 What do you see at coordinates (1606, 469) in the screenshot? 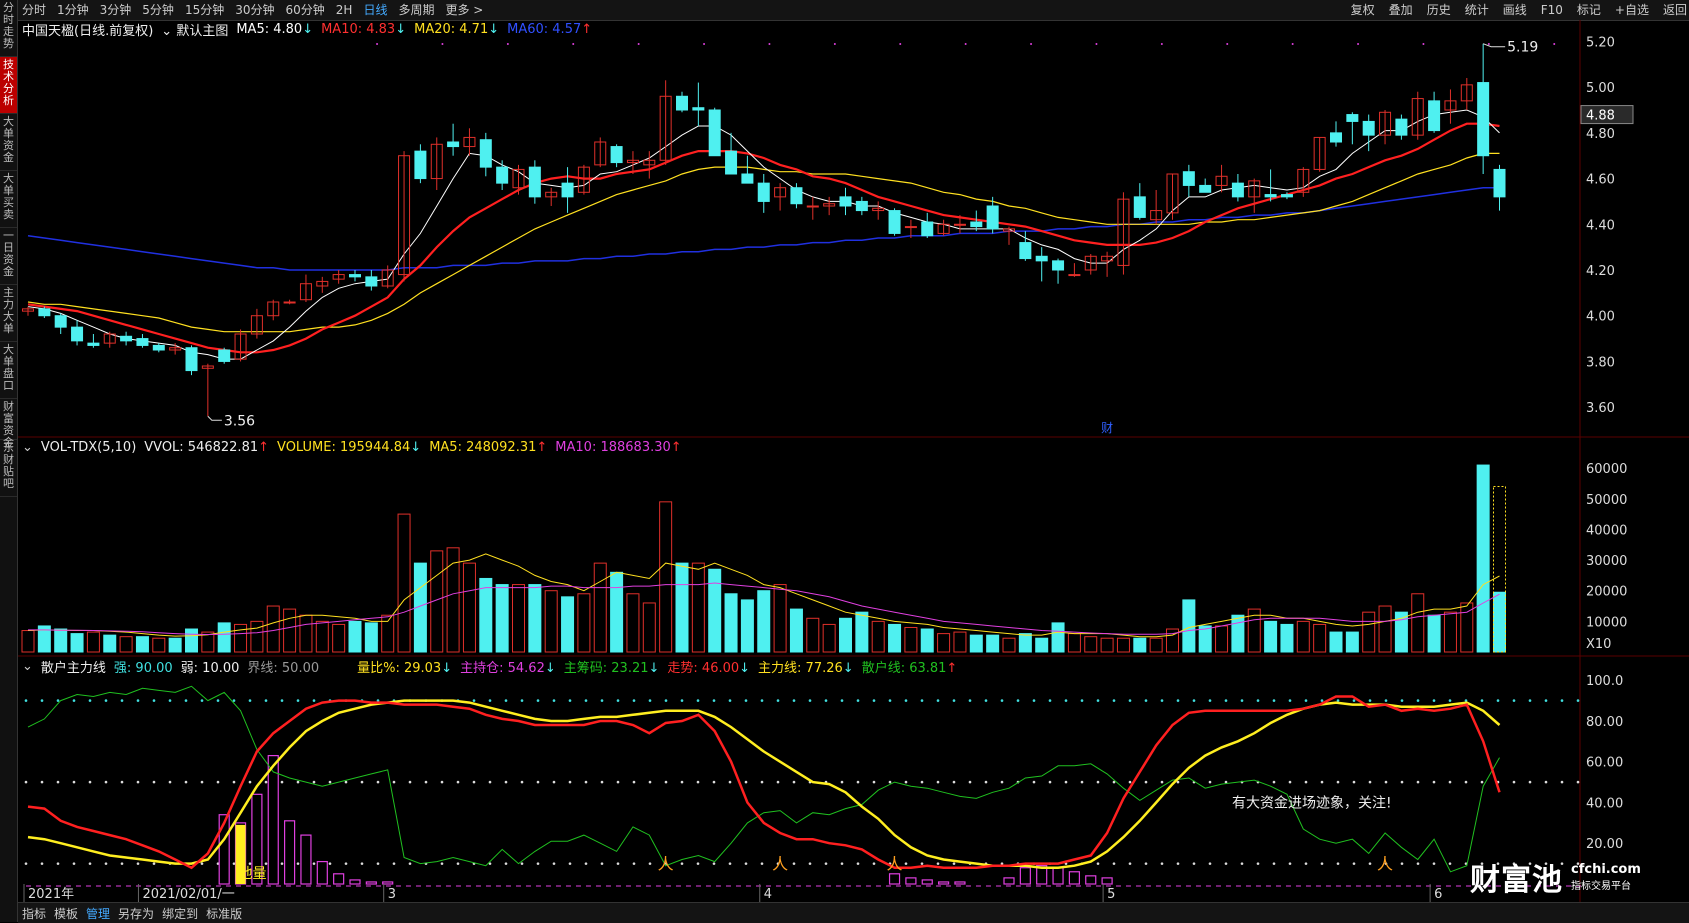
I see `volume-axis-label: 60000` at bounding box center [1606, 469].